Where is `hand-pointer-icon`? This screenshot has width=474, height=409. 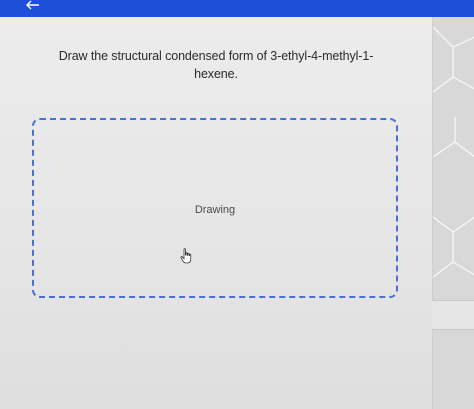
hand-pointer-icon is located at coordinates (186, 256).